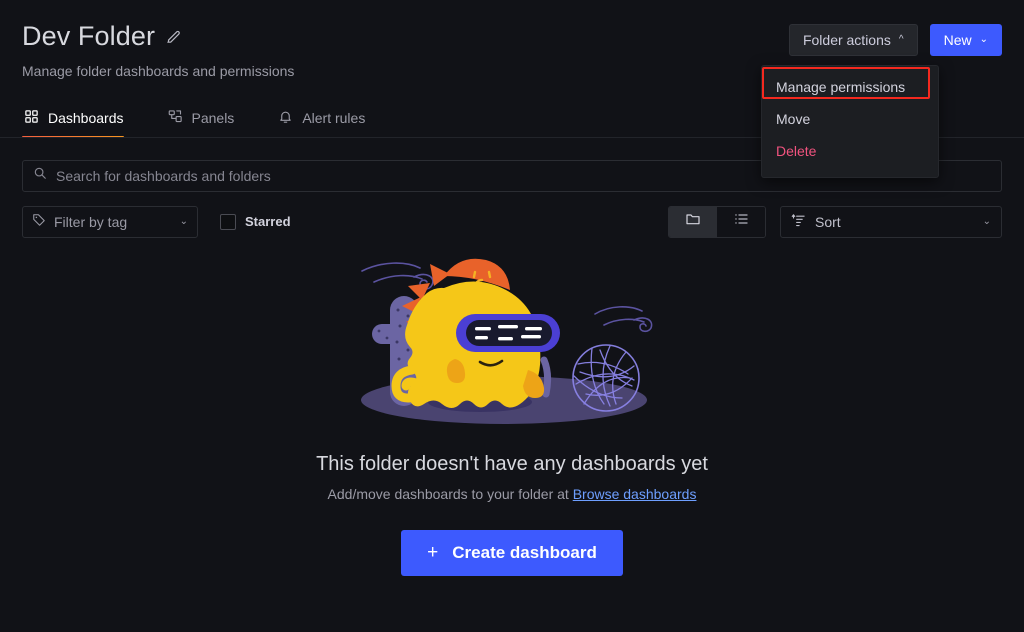 This screenshot has height=632, width=1024. Describe the element at coordinates (512, 344) in the screenshot. I see `grafana-mascot-desert-illustration` at that location.